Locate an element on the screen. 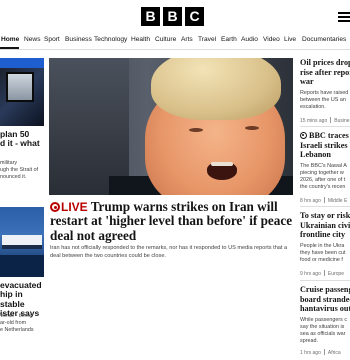 The image size is (350, 360). story-section: Europe is located at coordinates (336, 274).